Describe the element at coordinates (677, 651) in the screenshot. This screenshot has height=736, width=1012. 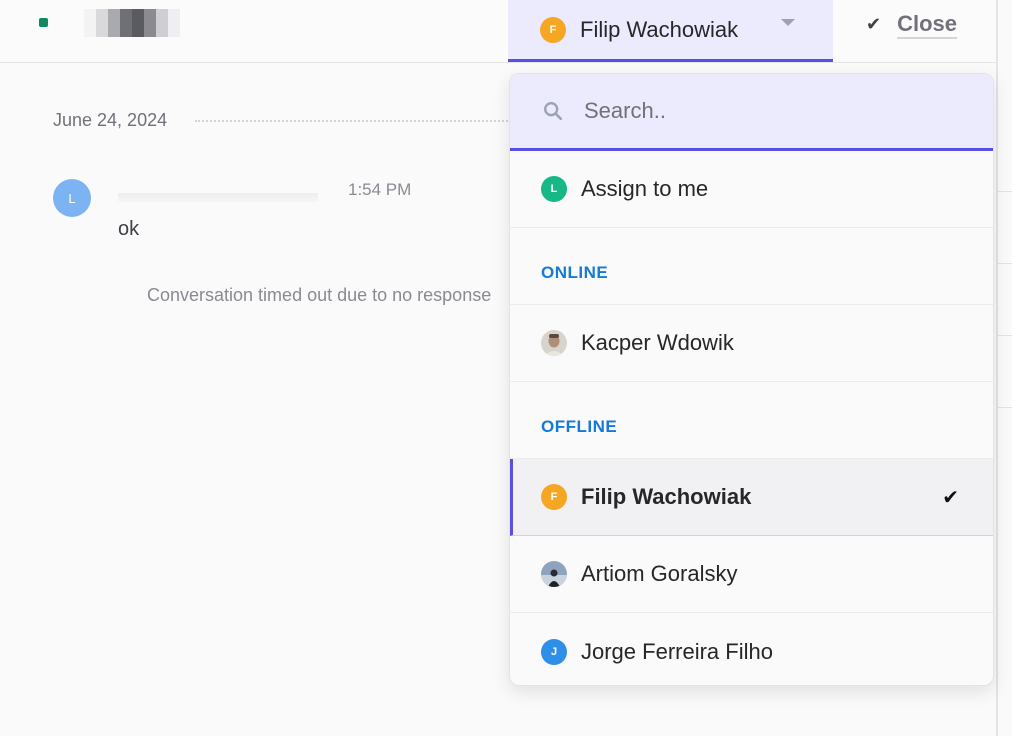
I see `agent-name: Jorge Ferreira Filho` at that location.